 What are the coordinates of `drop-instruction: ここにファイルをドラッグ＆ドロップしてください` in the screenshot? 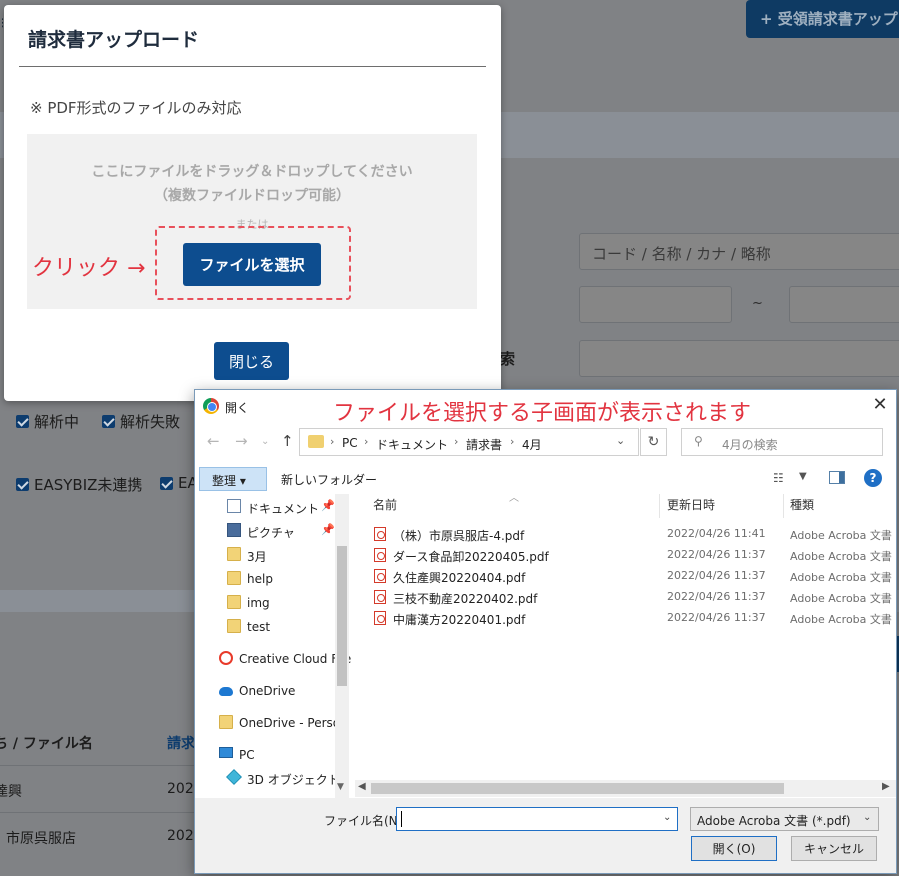 It's located at (252, 172).